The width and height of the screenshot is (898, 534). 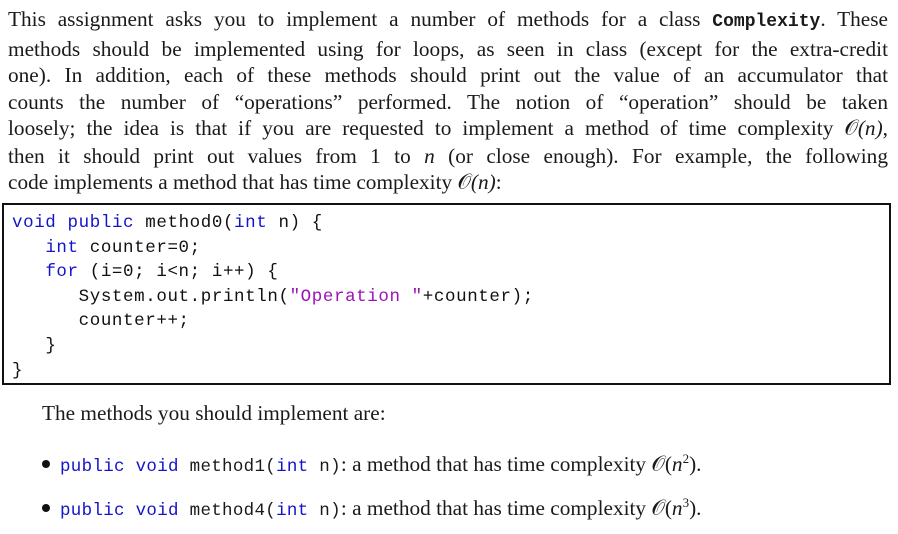 I want to click on code-line: counter++;, so click(x=101, y=321).